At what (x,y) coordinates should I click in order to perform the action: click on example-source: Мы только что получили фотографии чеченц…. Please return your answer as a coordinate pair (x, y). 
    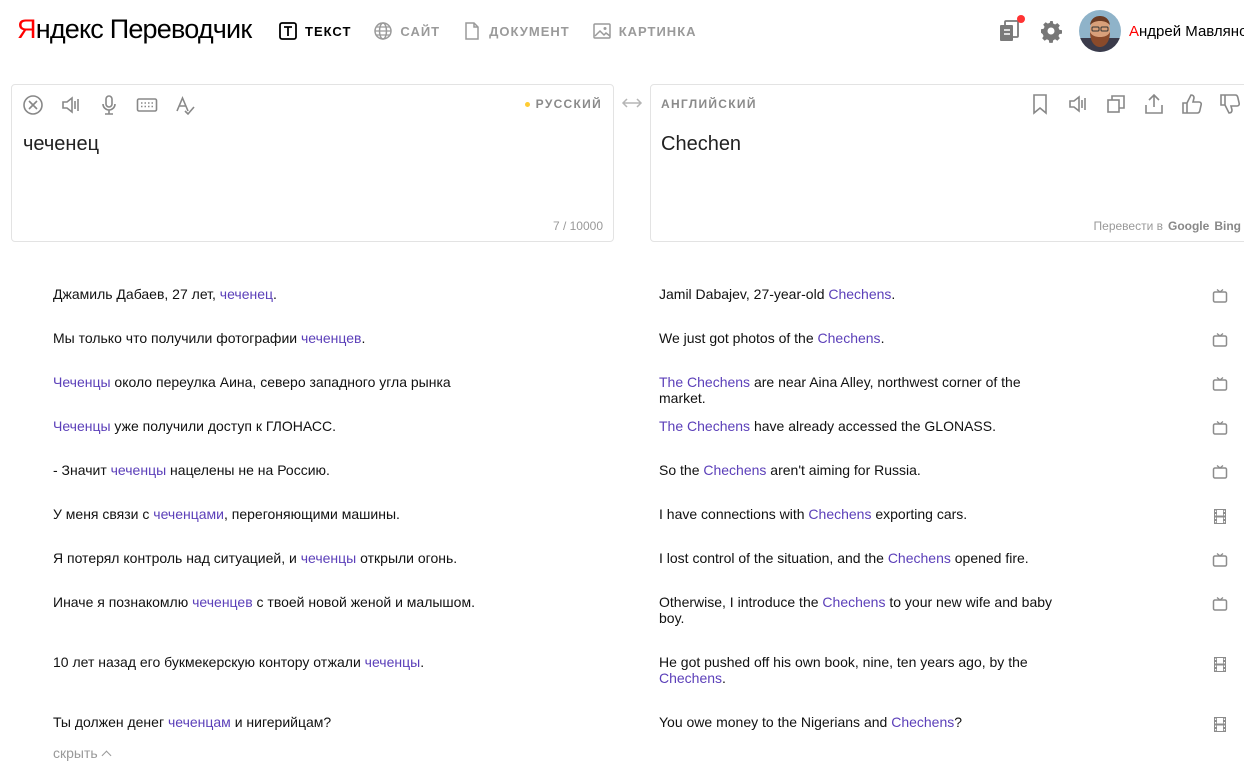
    Looking at the image, I should click on (333, 338).